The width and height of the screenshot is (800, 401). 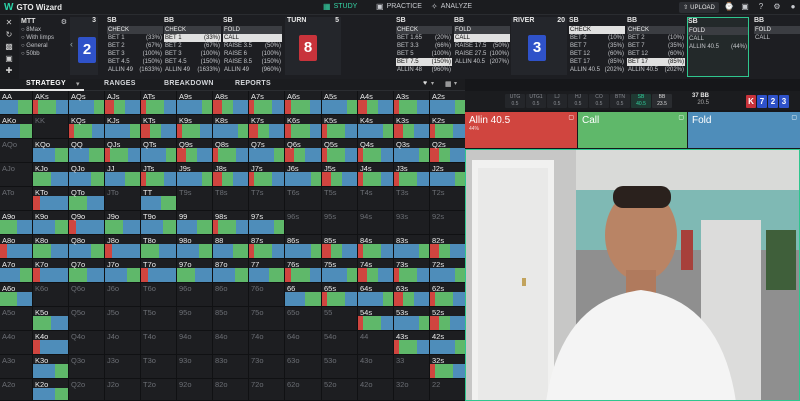 I want to click on hand-cell: KTs, so click(x=159, y=127).